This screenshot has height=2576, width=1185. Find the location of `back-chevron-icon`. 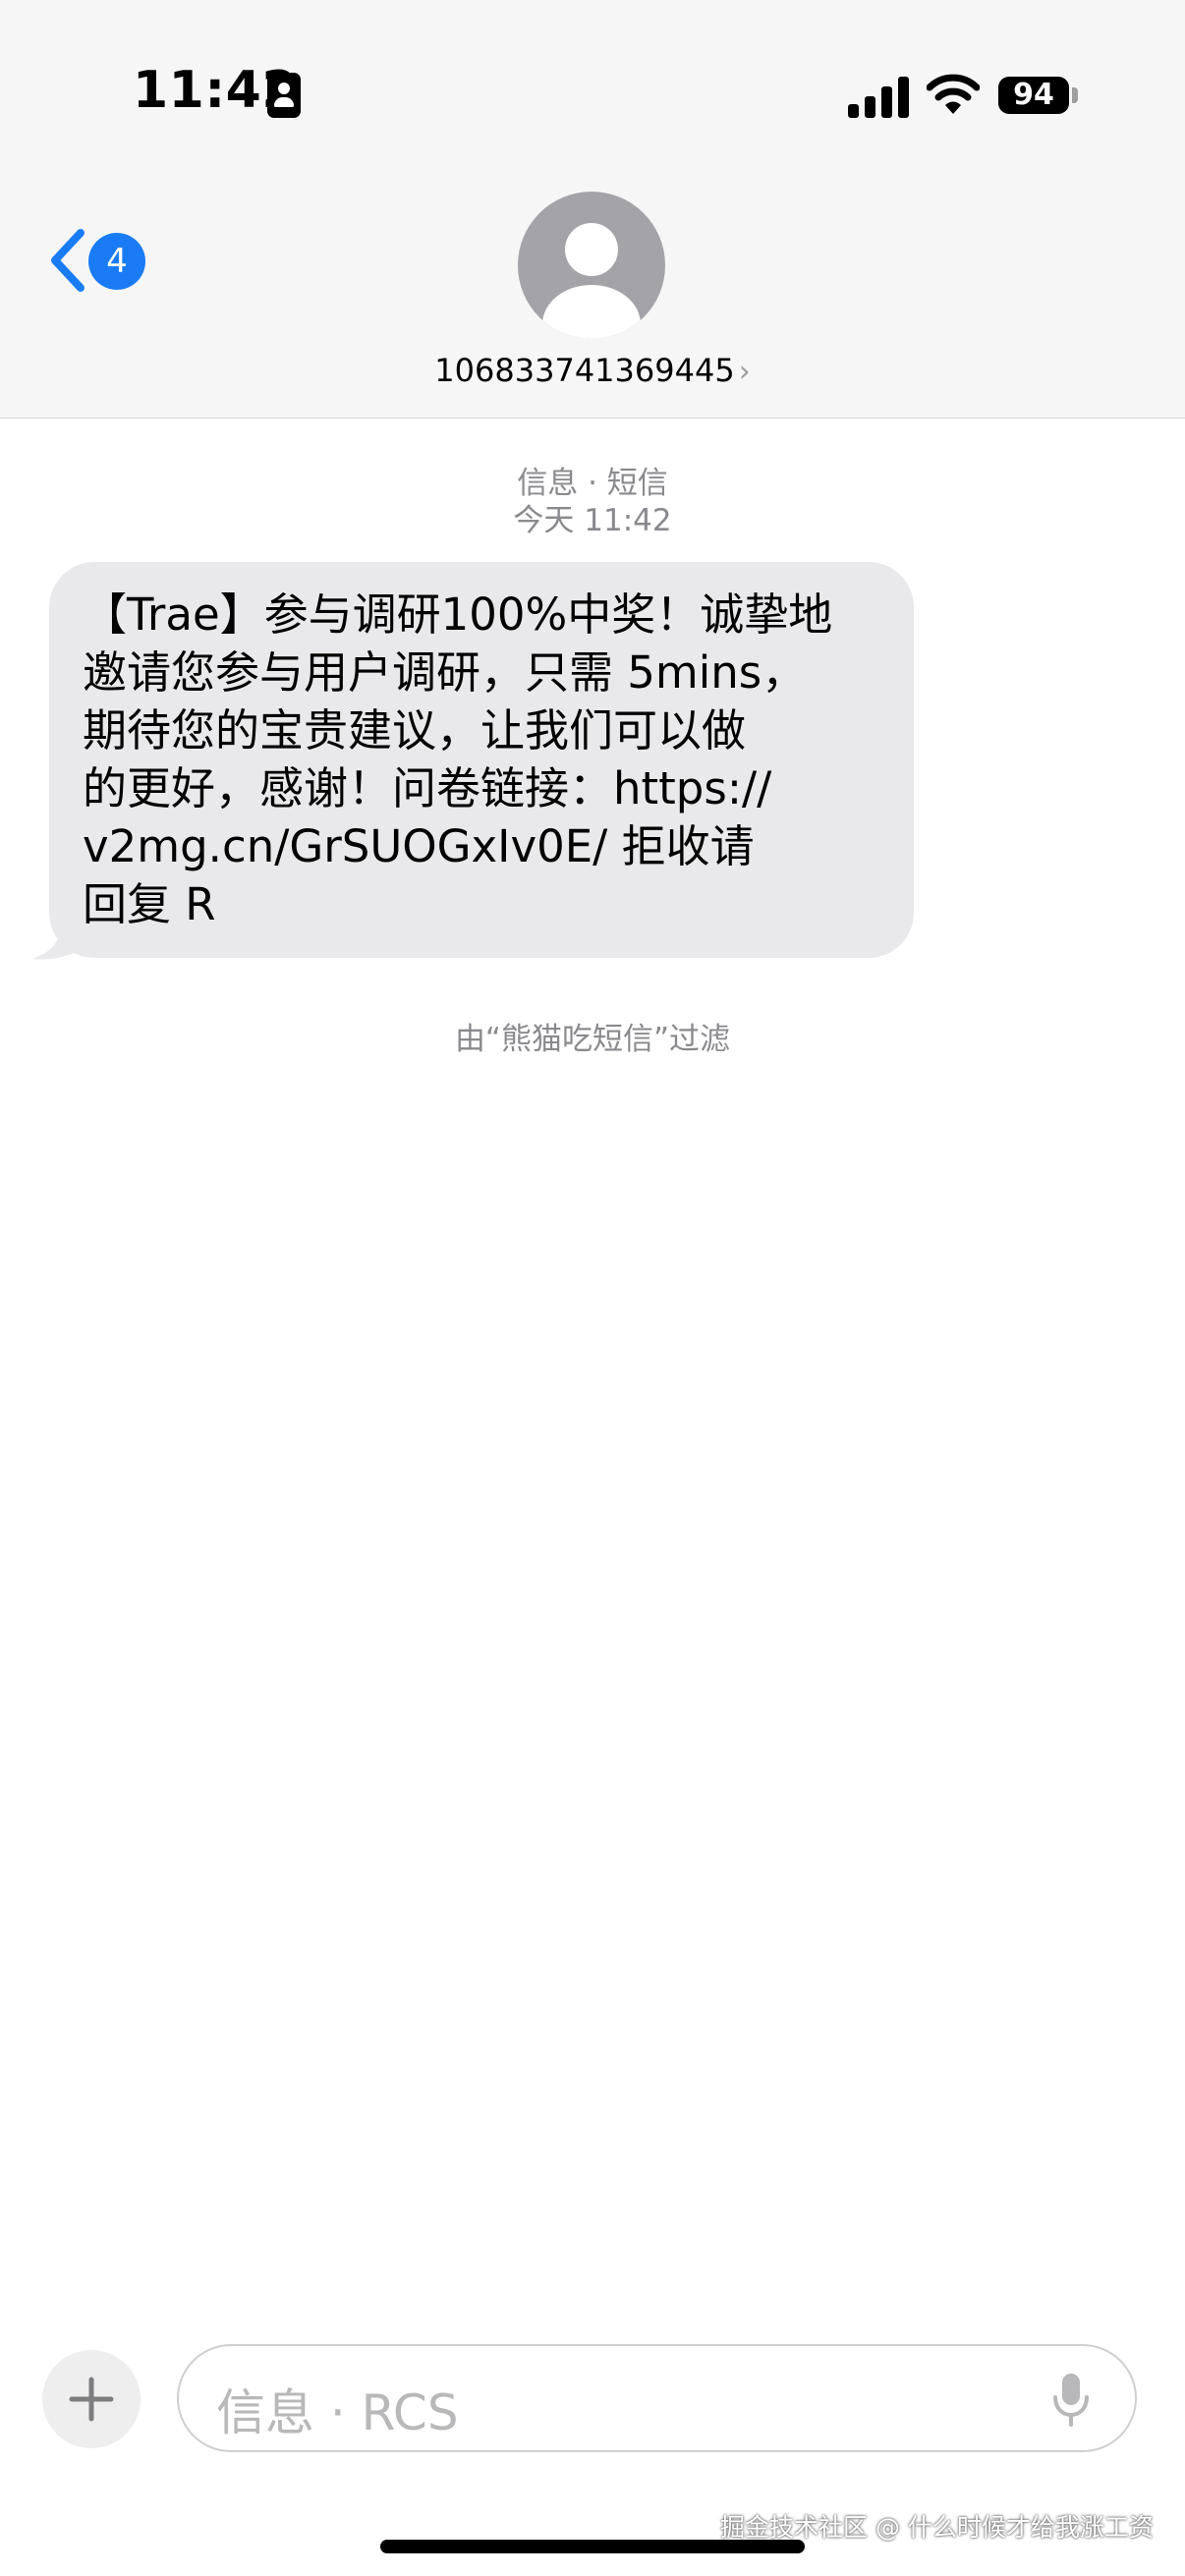

back-chevron-icon is located at coordinates (67, 260).